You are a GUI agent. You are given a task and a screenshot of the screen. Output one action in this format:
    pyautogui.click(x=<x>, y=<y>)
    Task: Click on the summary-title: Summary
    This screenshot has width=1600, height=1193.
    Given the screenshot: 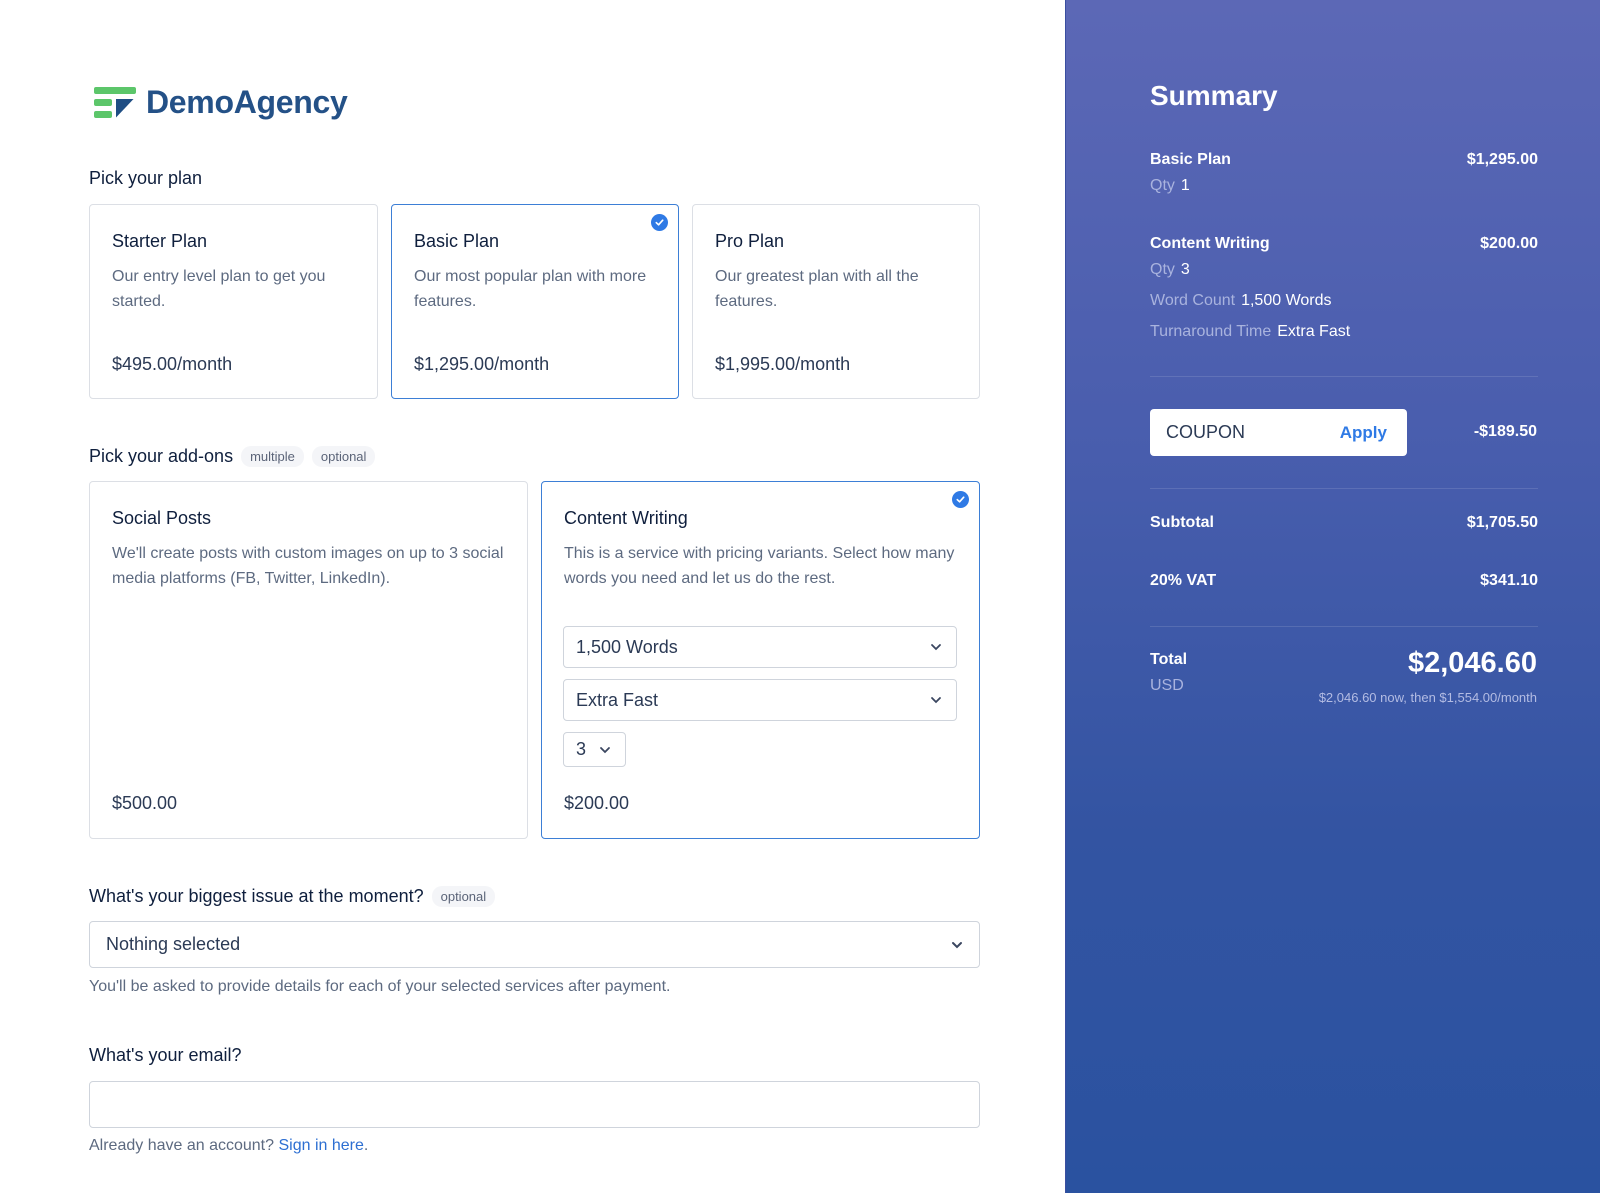 What is the action you would take?
    pyautogui.click(x=1214, y=95)
    